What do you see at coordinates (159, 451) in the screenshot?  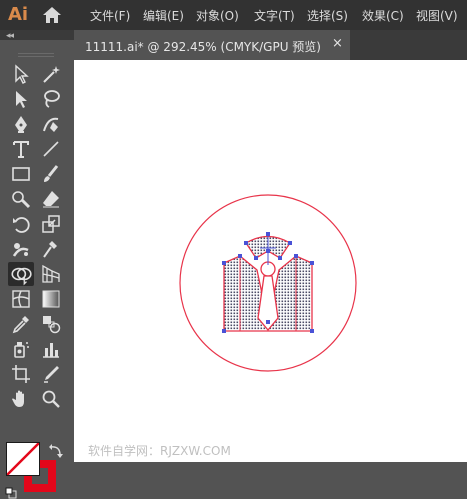 I see `watermark-text: 软件自学网：RJZXW.COM` at bounding box center [159, 451].